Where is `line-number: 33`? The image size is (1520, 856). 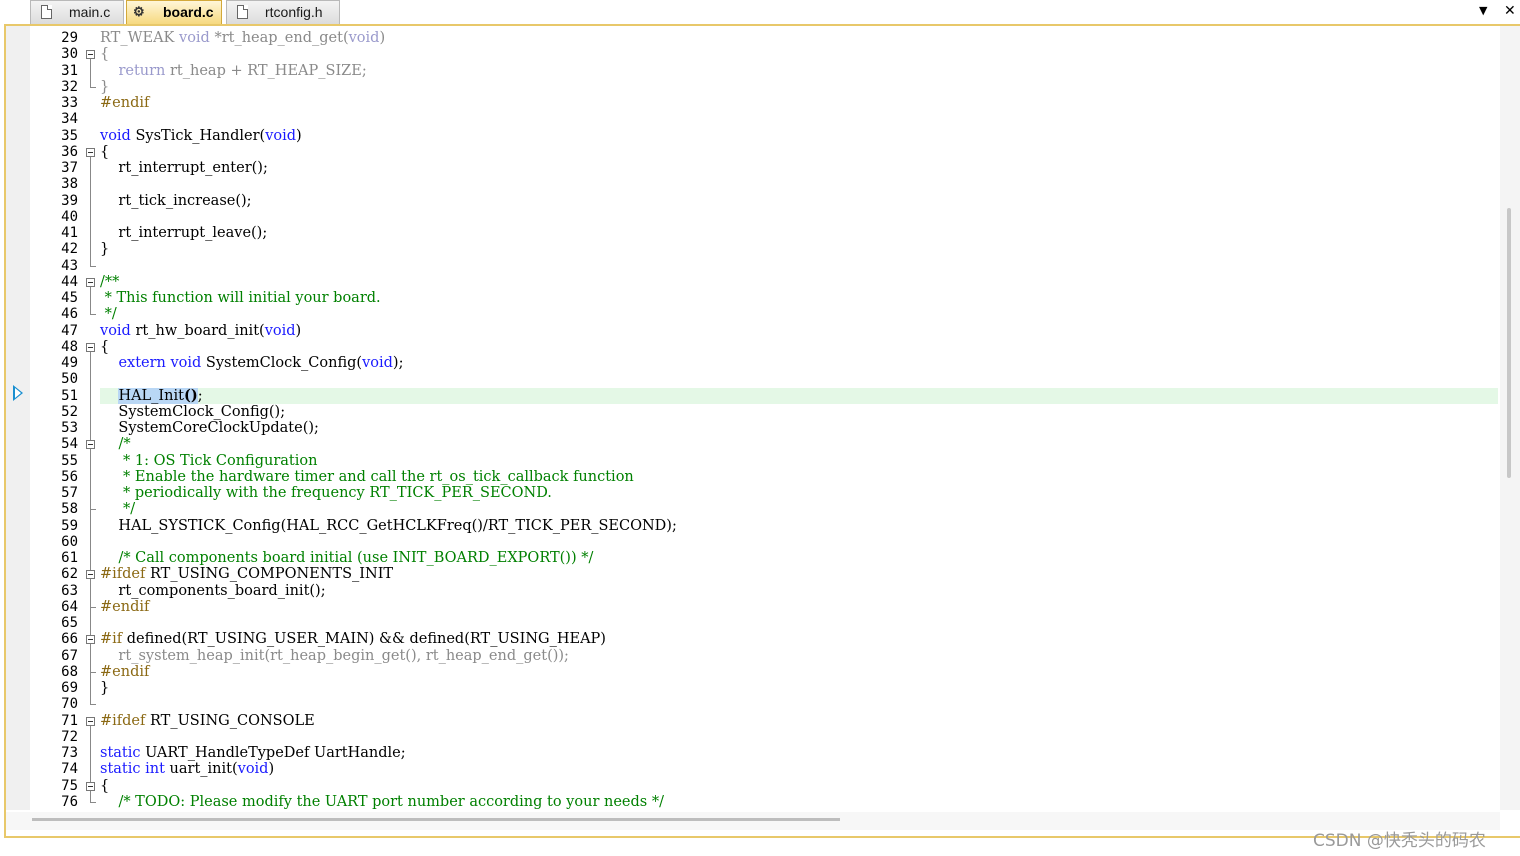
line-number: 33 is located at coordinates (69, 103).